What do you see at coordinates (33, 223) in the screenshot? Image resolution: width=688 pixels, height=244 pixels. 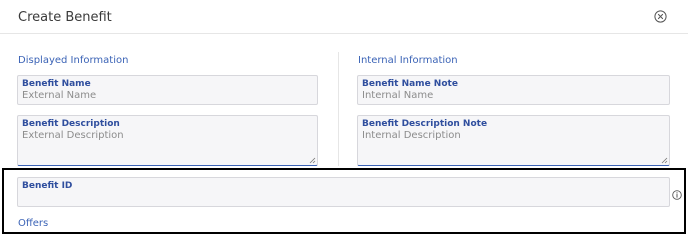 I see `offers-heading: Offers` at bounding box center [33, 223].